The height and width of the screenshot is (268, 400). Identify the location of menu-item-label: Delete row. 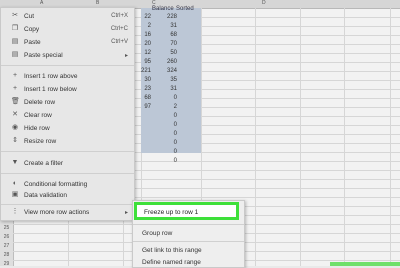
(40, 102).